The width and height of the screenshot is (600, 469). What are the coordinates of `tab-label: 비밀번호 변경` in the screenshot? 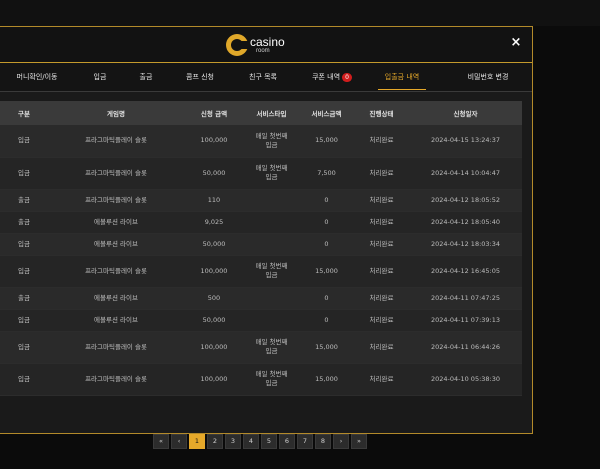 It's located at (488, 77).